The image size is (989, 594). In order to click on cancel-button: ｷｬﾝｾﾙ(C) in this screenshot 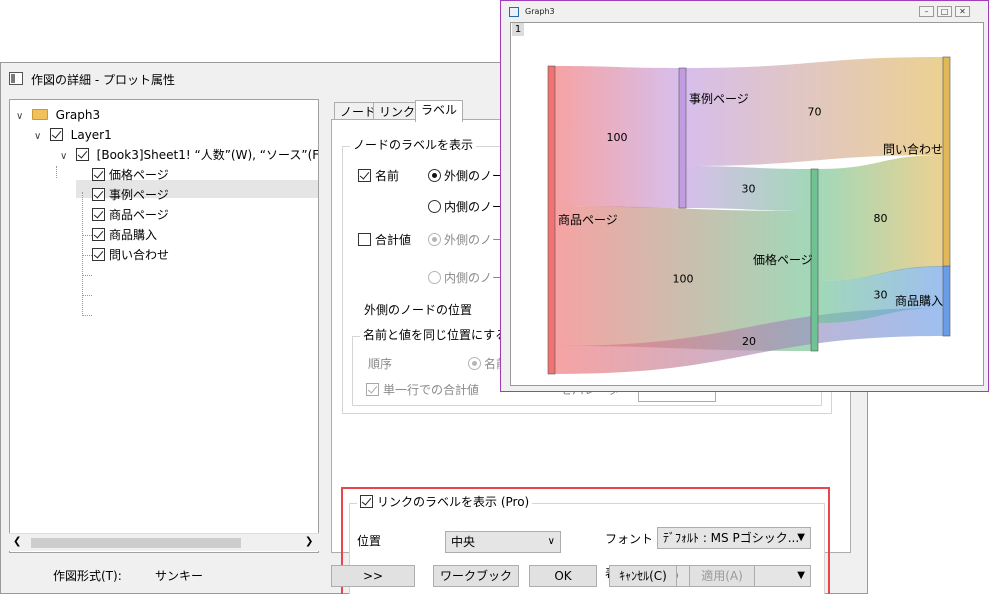, I will do `click(643, 576)`.